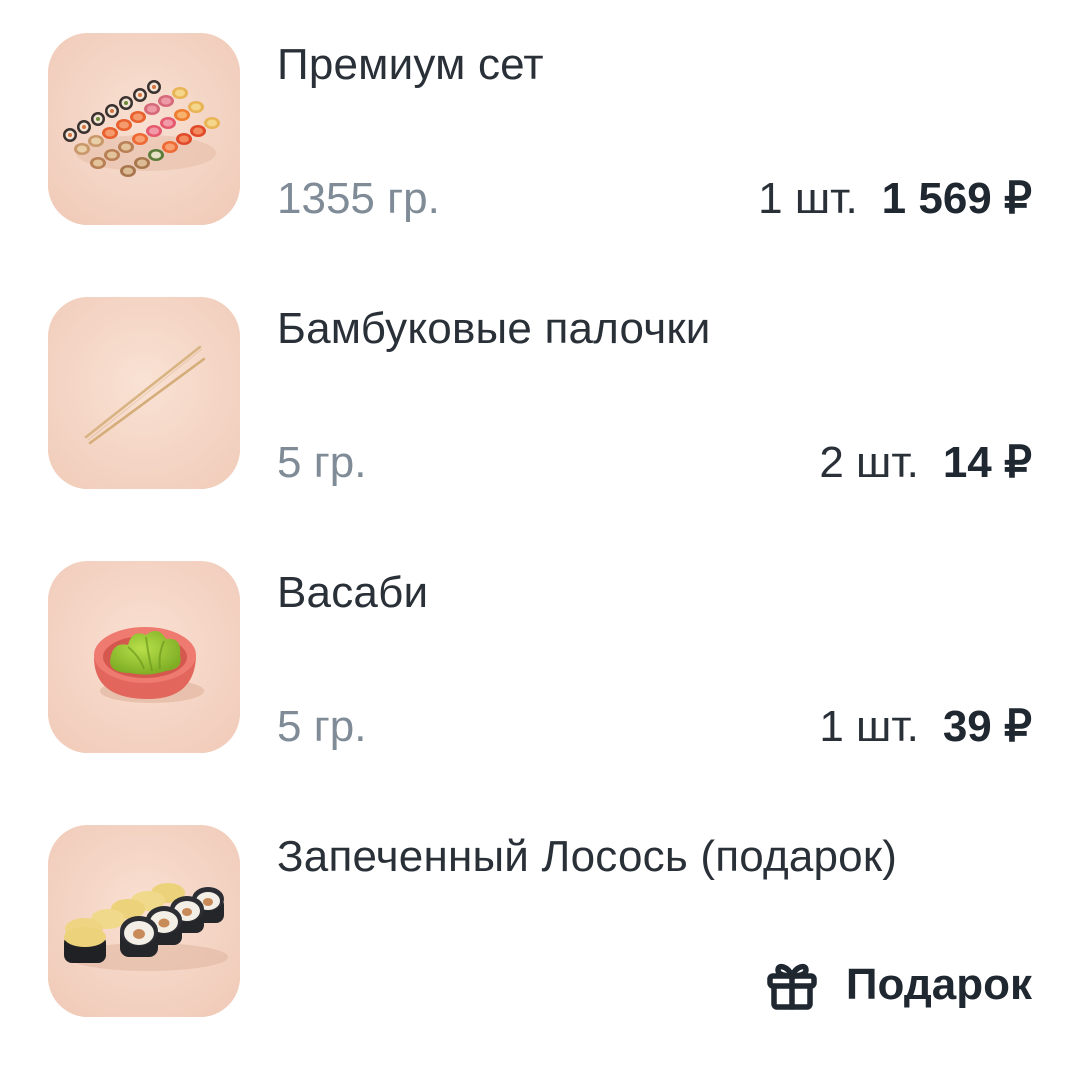 Image resolution: width=1080 pixels, height=1083 pixels. Describe the element at coordinates (869, 462) in the screenshot. I see `item-quantity: 2 шт.` at that location.